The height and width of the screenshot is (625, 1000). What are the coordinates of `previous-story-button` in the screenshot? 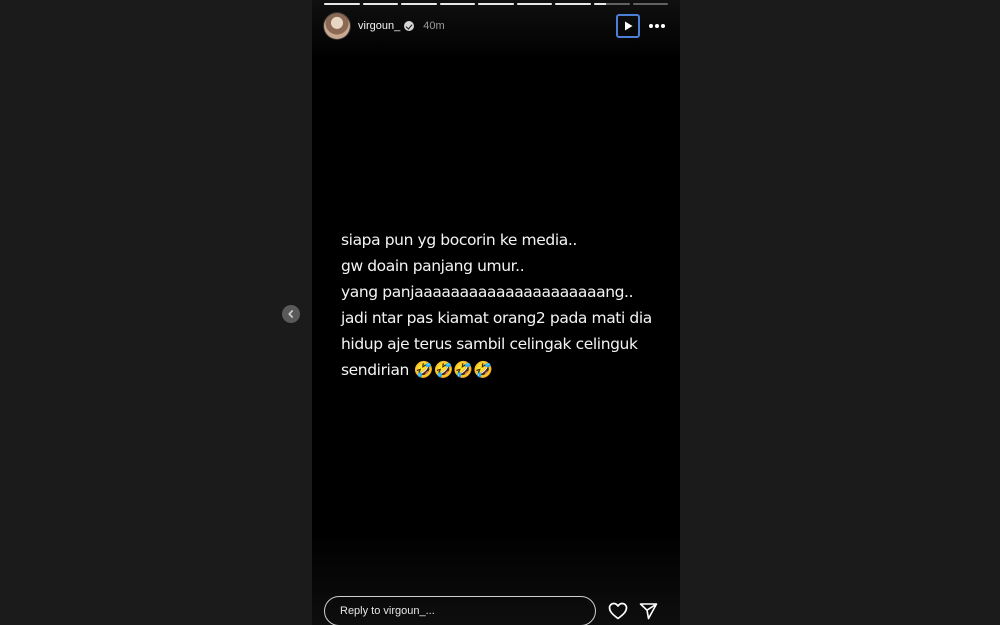 It's located at (291, 314).